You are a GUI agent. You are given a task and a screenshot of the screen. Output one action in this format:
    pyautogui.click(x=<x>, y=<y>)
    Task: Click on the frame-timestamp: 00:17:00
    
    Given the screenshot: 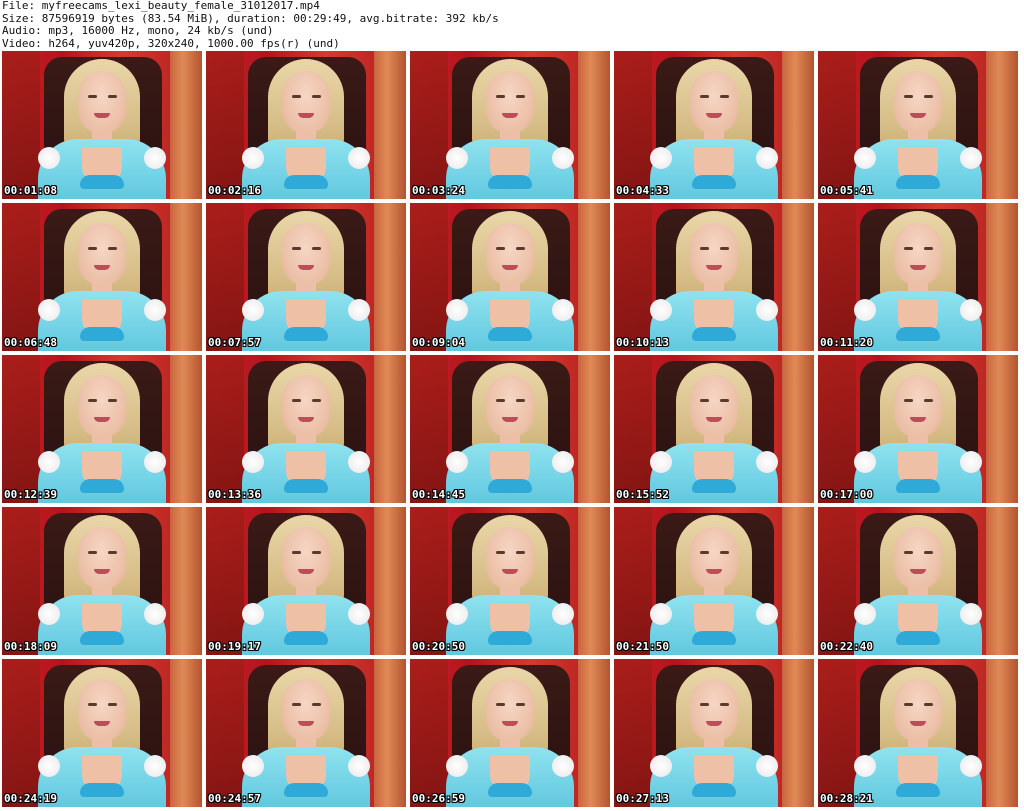 What is the action you would take?
    pyautogui.click(x=846, y=494)
    